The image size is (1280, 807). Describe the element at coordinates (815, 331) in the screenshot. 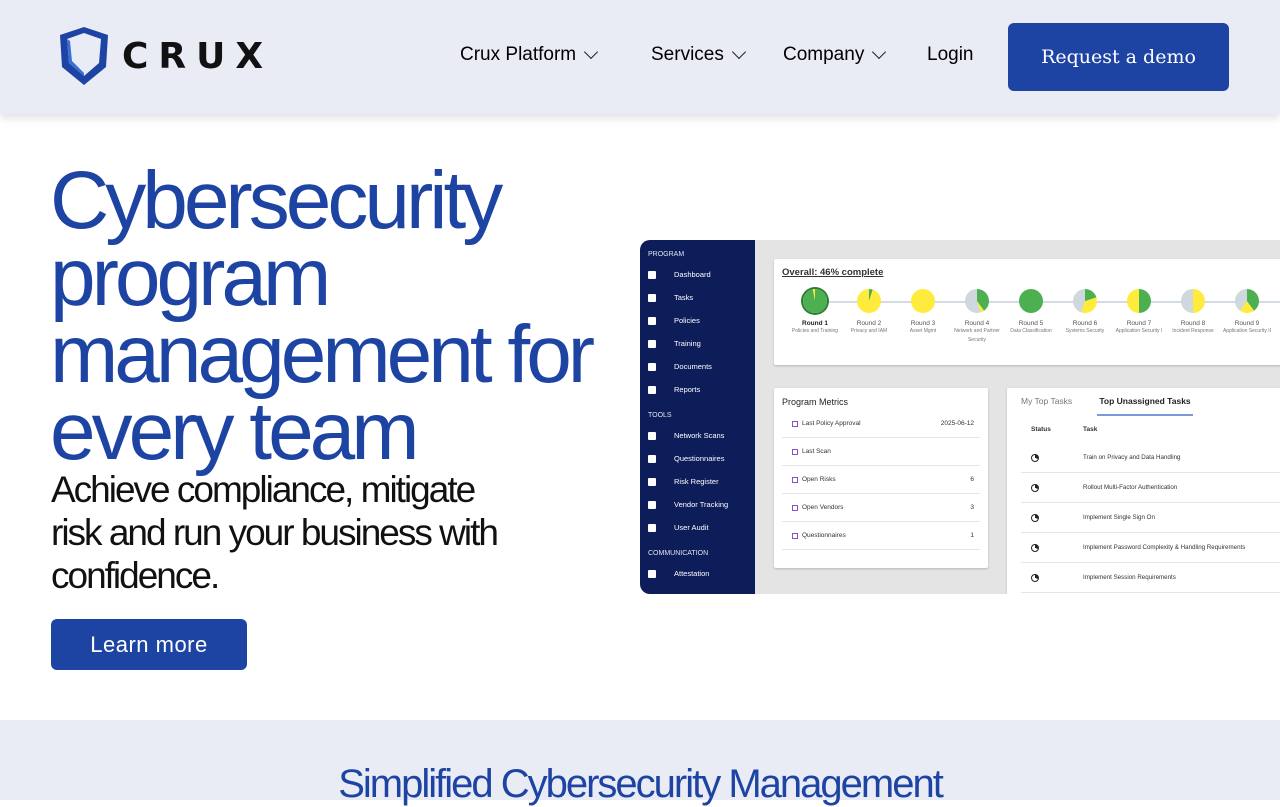

I see `round-description: Policies and Training` at that location.